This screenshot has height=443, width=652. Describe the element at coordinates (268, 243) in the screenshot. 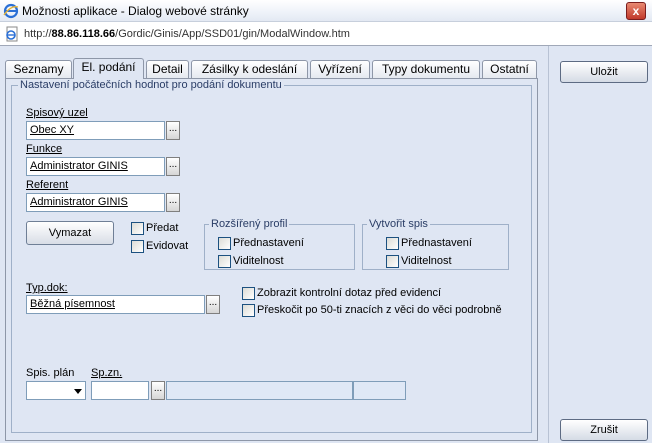

I see `rp-prednastaveni-label: Přednastavení` at that location.